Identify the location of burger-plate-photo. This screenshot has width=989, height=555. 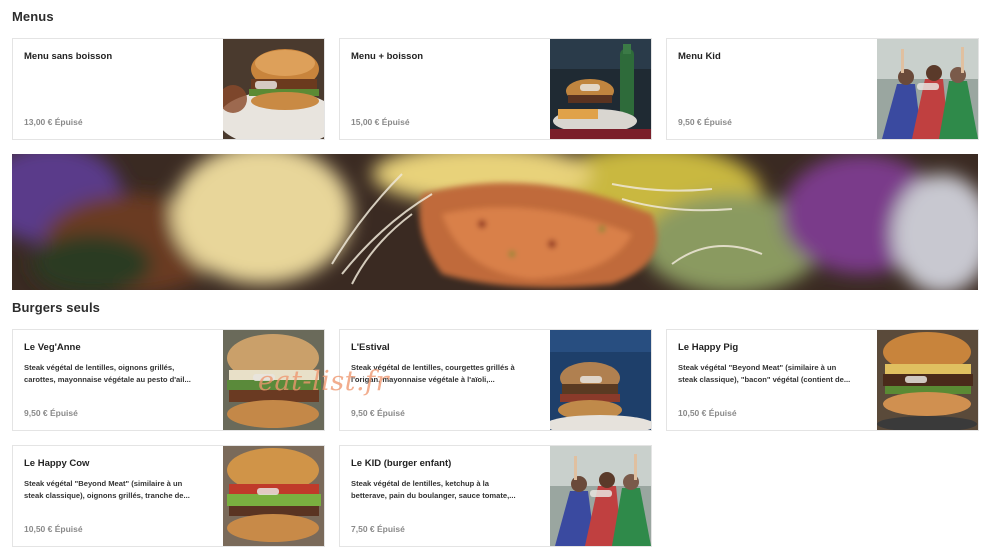
(273, 89).